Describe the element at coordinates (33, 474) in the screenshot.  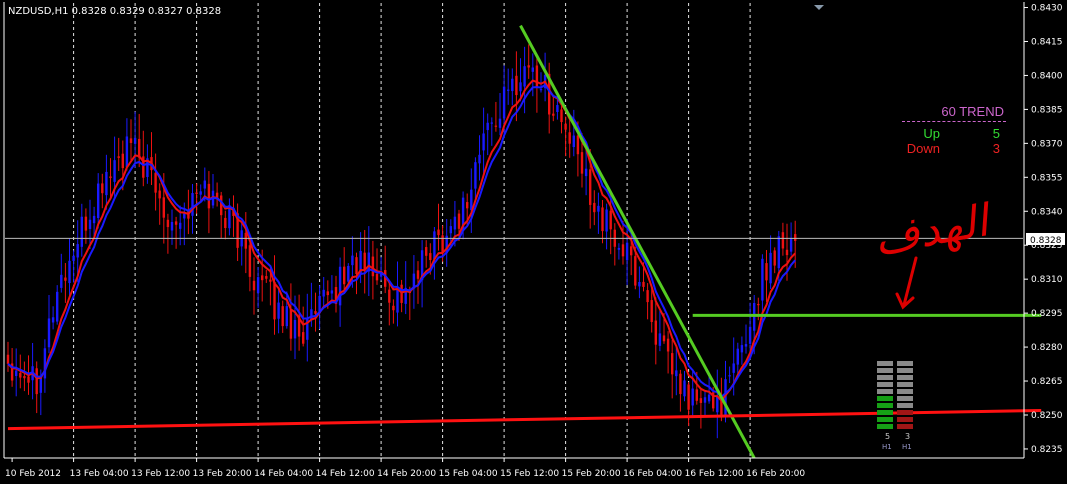
I see `time-tick-label: 10 Feb 2012` at that location.